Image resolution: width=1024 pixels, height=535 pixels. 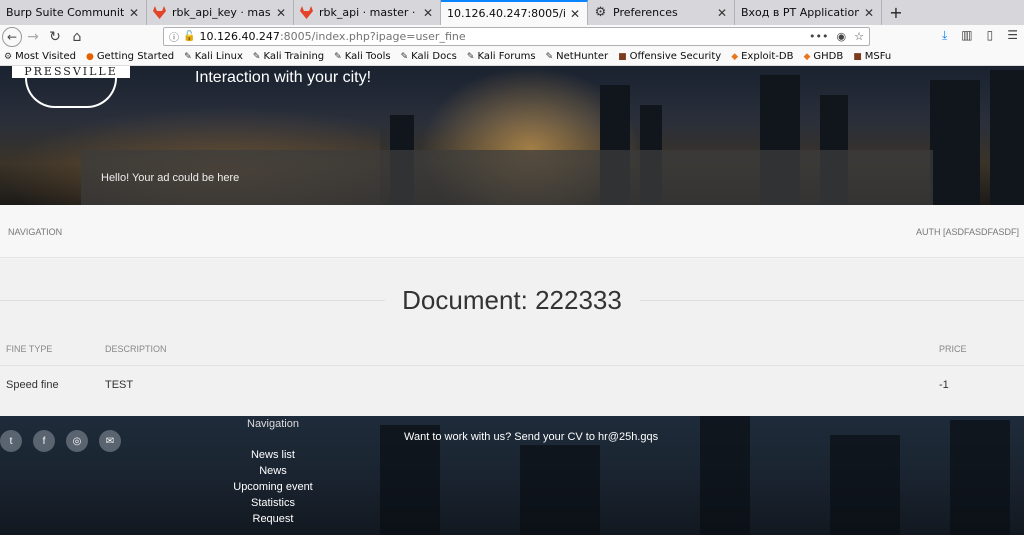 What do you see at coordinates (44, 441) in the screenshot?
I see `facebook-icon: f` at bounding box center [44, 441].